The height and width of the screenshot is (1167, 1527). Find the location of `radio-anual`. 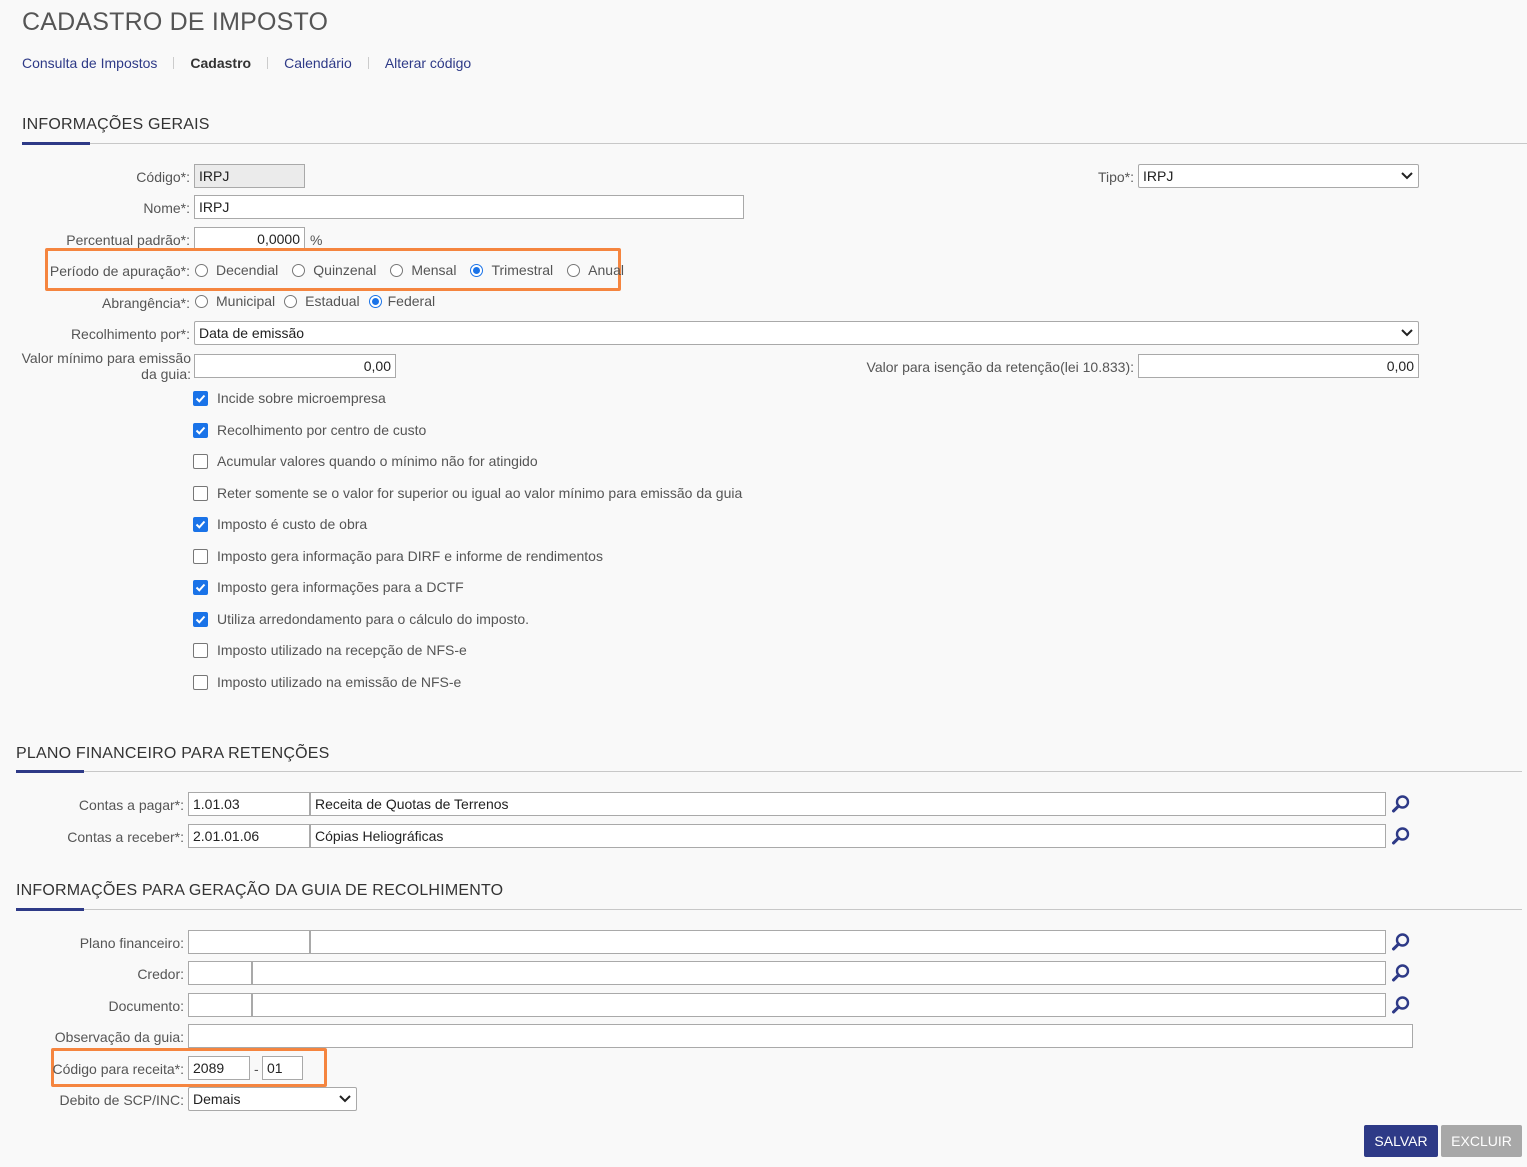

radio-anual is located at coordinates (574, 270).